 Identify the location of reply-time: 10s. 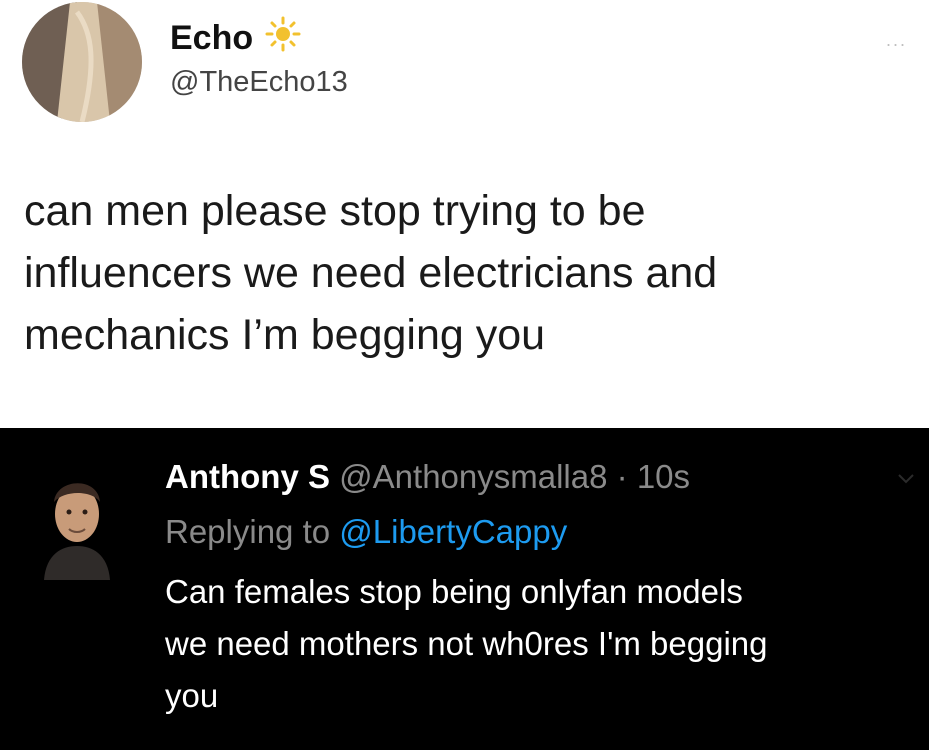
(663, 476).